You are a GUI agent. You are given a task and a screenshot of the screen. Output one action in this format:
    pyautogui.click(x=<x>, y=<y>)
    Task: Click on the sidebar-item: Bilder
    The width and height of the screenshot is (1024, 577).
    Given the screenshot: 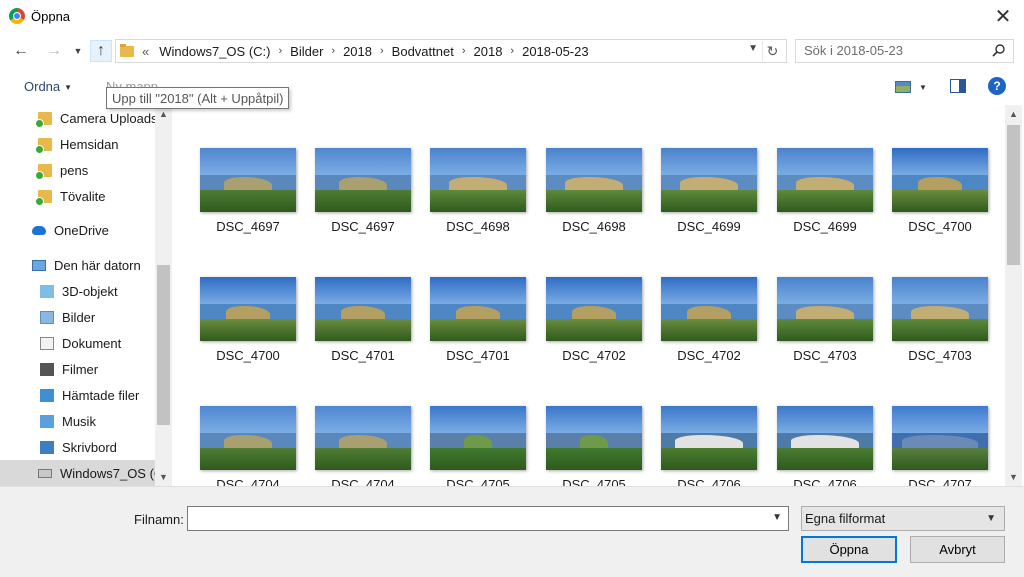 What is the action you would take?
    pyautogui.click(x=77, y=317)
    